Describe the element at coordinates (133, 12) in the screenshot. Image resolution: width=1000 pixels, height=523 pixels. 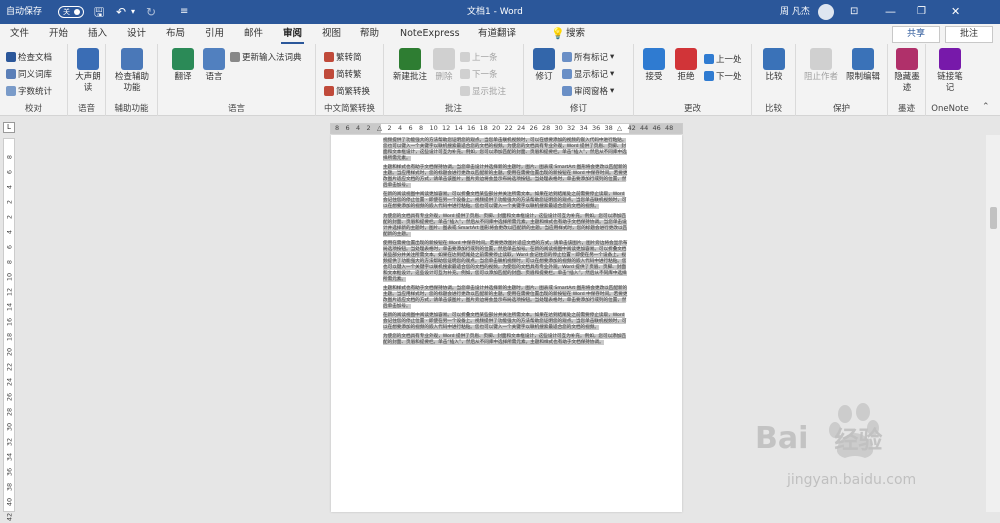
I see `undo-dropdown-icon: ▾` at that location.